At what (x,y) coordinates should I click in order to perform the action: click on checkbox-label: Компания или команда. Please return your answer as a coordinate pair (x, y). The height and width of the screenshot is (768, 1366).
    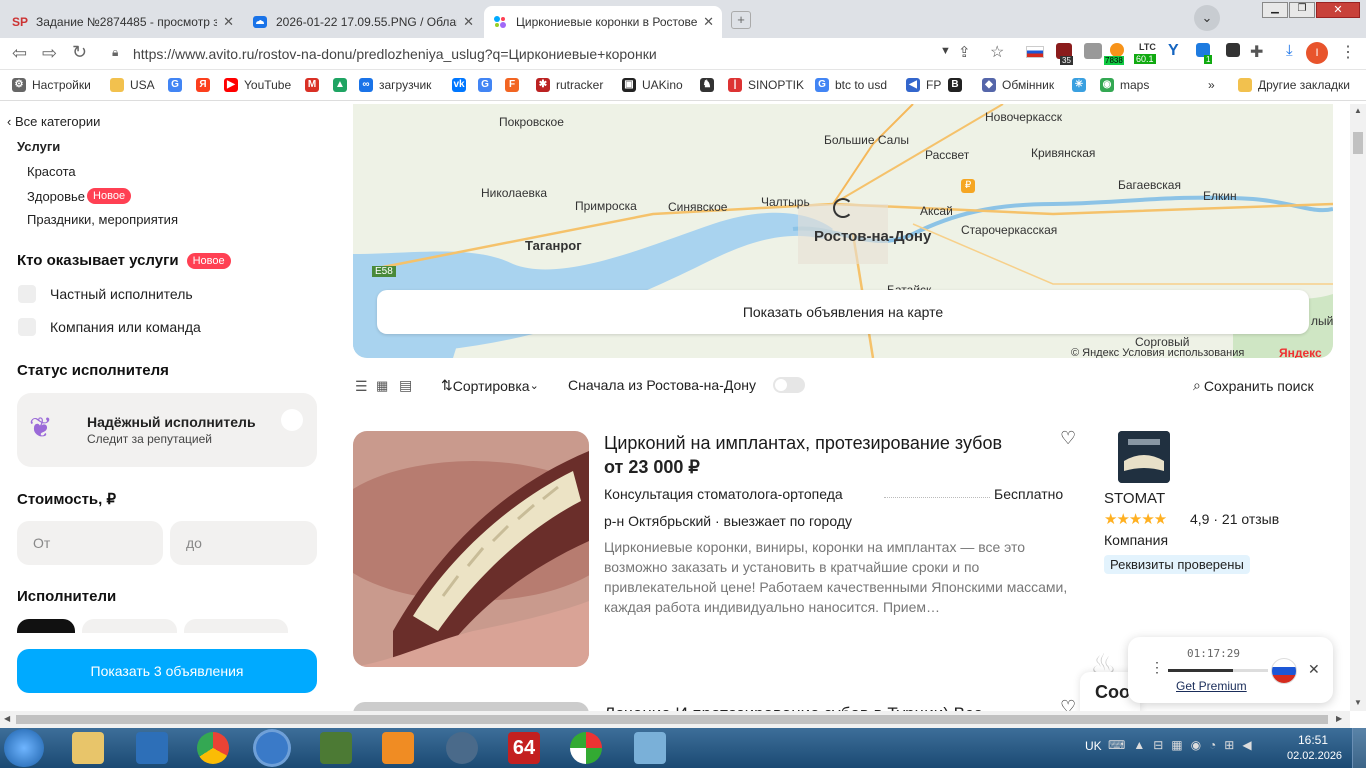
    Looking at the image, I should click on (125, 327).